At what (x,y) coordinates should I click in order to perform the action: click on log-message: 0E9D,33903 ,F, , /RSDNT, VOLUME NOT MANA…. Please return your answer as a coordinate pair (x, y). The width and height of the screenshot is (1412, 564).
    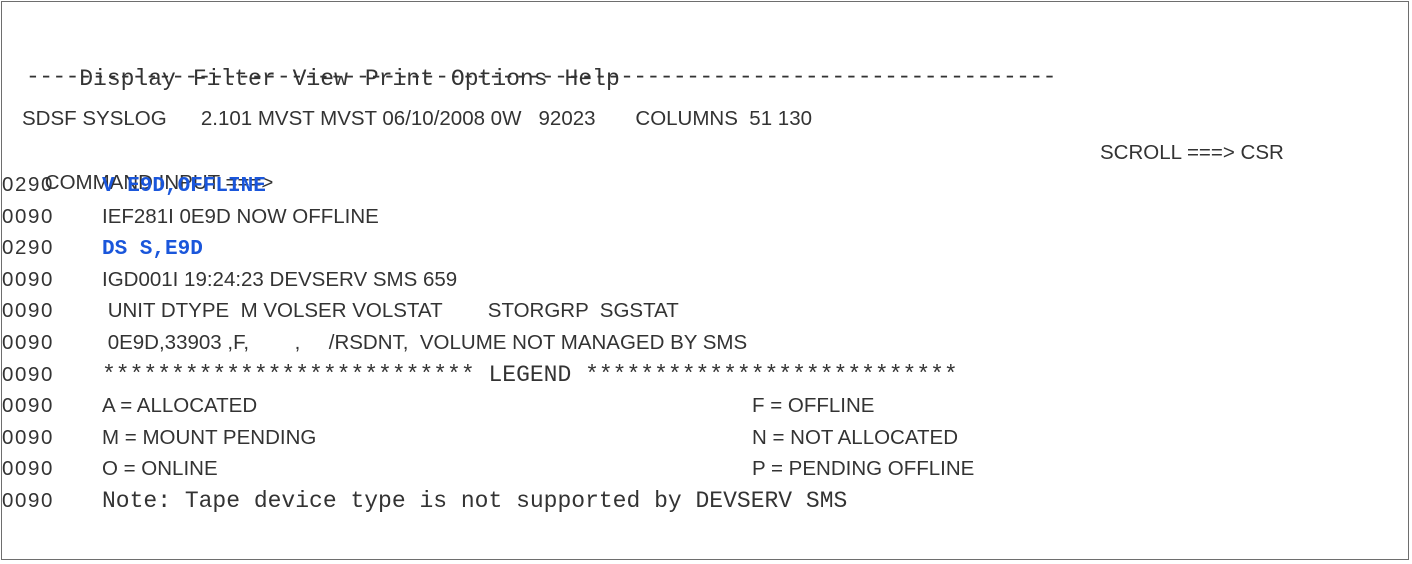
    Looking at the image, I should click on (425, 342).